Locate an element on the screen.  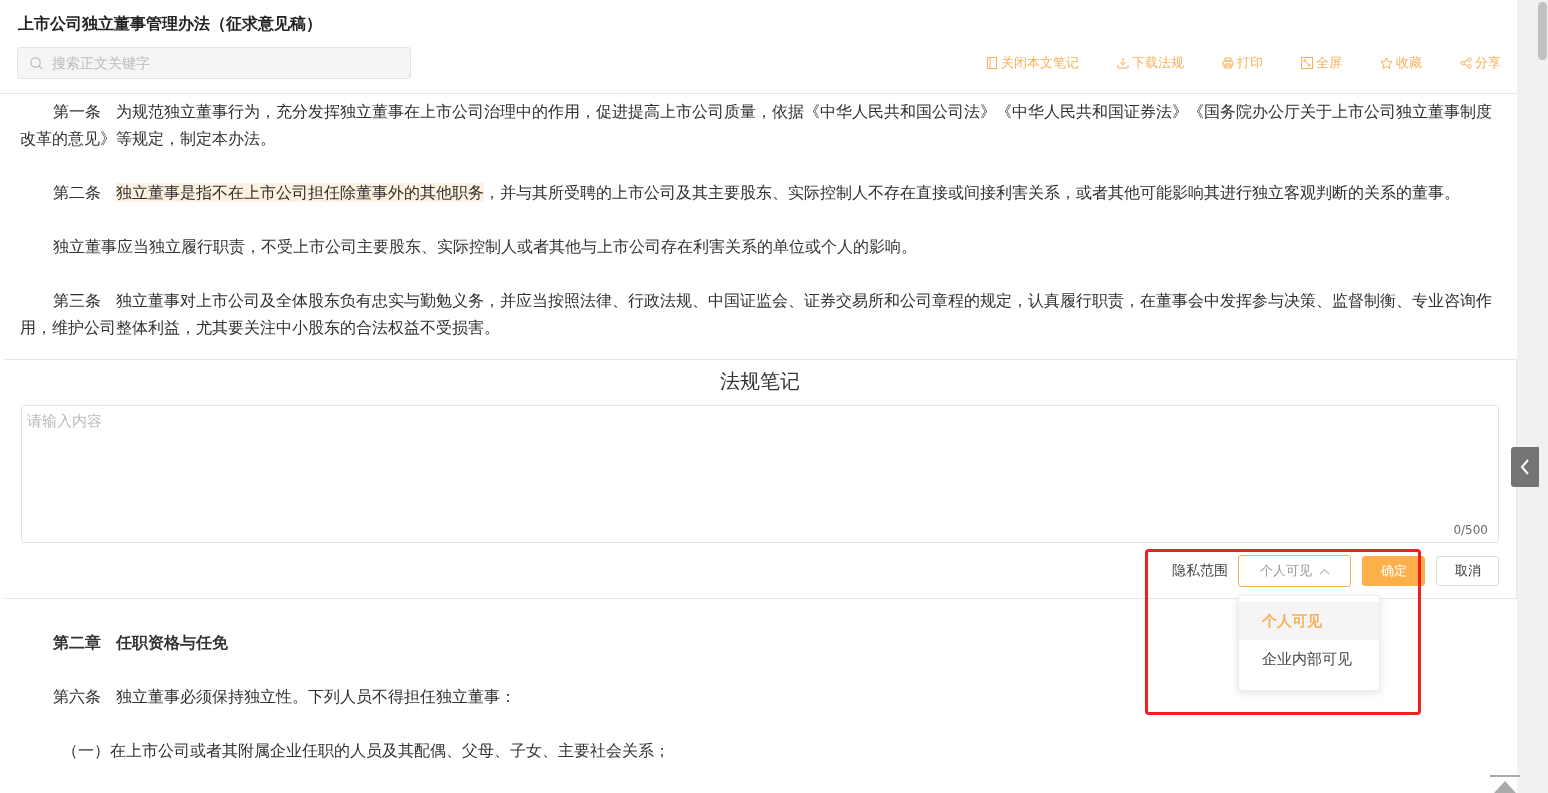
document-title: 上市公司独立董事管理办法（征求意见稿） is located at coordinates (170, 24).